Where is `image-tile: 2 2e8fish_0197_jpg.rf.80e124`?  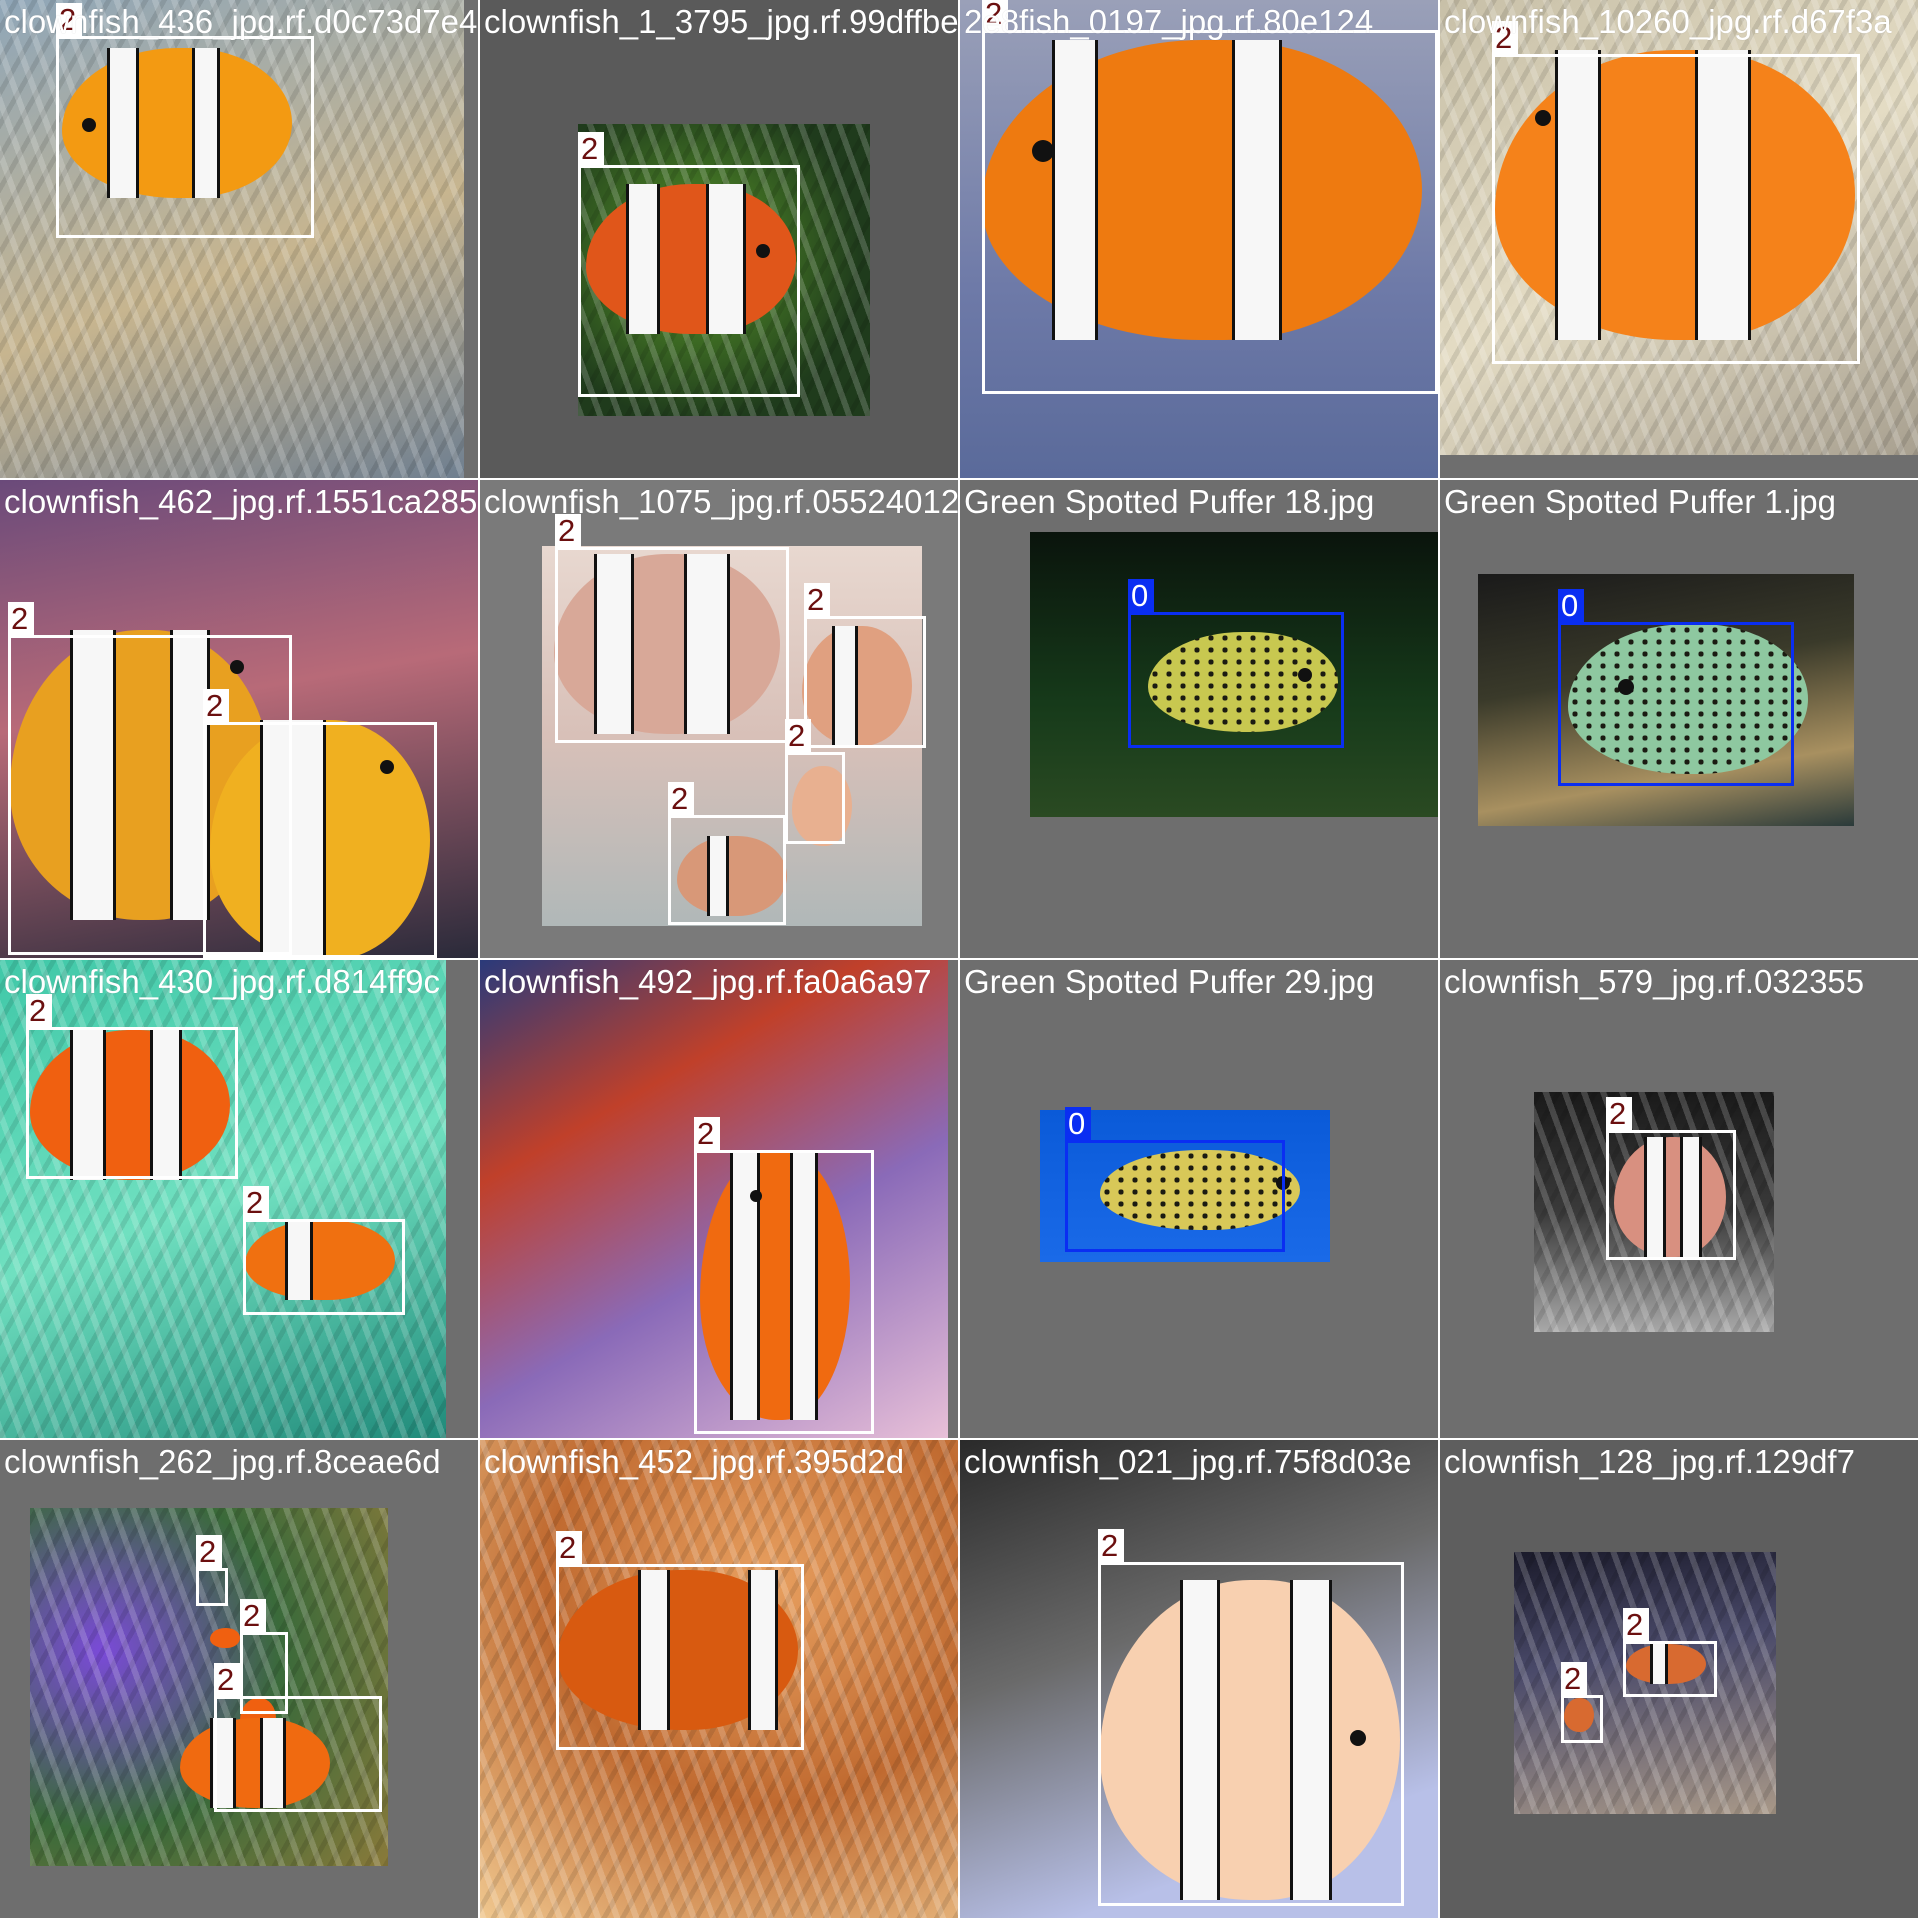 image-tile: 2 2e8fish_0197_jpg.rf.80e124 is located at coordinates (1199, 239).